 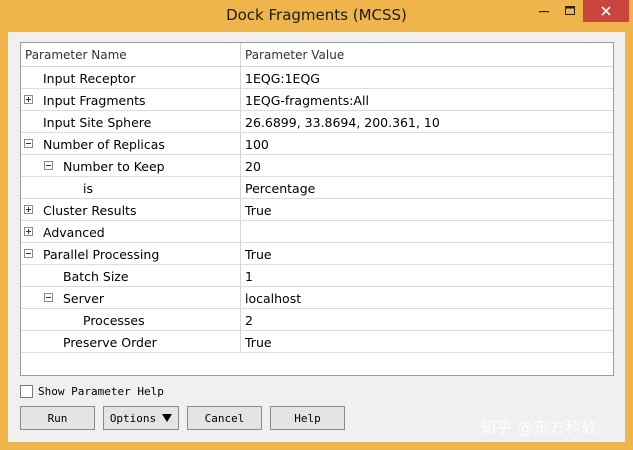 What do you see at coordinates (89, 78) in the screenshot?
I see `param-name: Input Receptor` at bounding box center [89, 78].